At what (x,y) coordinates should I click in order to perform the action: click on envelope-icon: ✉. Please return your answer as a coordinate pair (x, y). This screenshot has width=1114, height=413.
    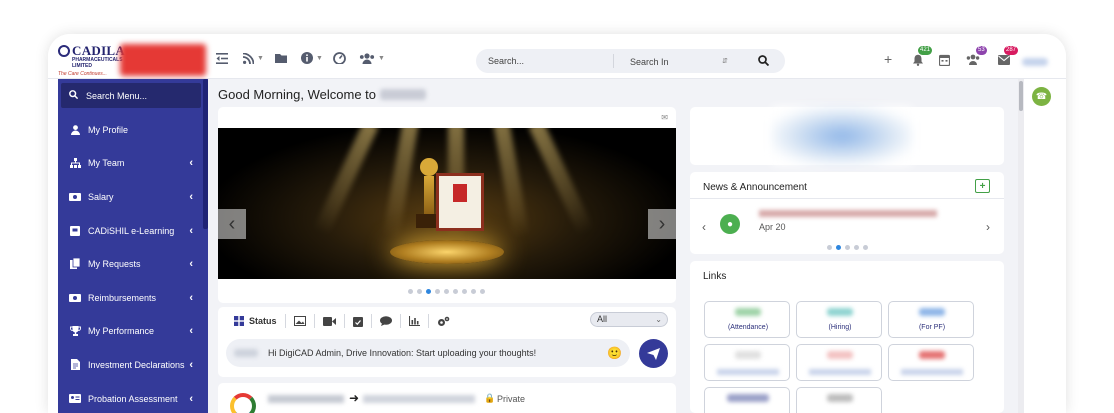
    Looking at the image, I should click on (664, 117).